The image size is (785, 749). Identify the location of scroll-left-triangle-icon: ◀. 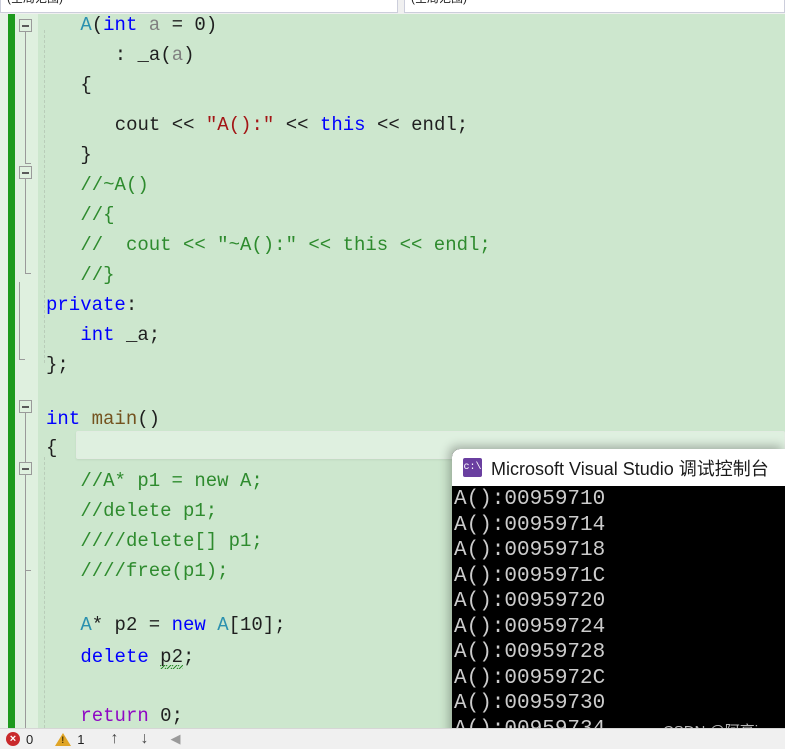
(175, 739).